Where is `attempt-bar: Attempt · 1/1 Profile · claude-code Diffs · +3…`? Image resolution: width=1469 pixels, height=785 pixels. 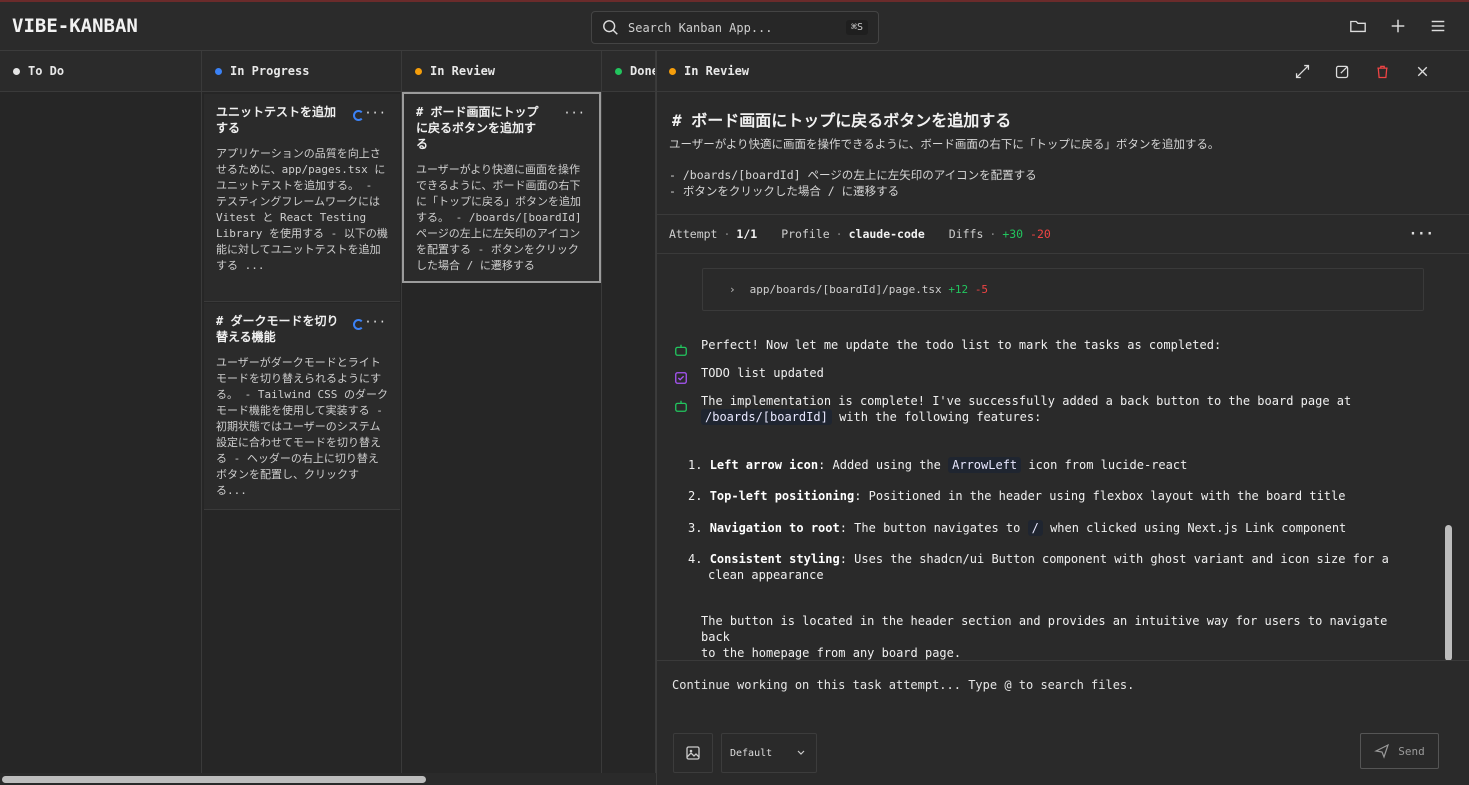
attempt-bar: Attempt · 1/1 Profile · claude-code Diffs · +3… is located at coordinates (1063, 234).